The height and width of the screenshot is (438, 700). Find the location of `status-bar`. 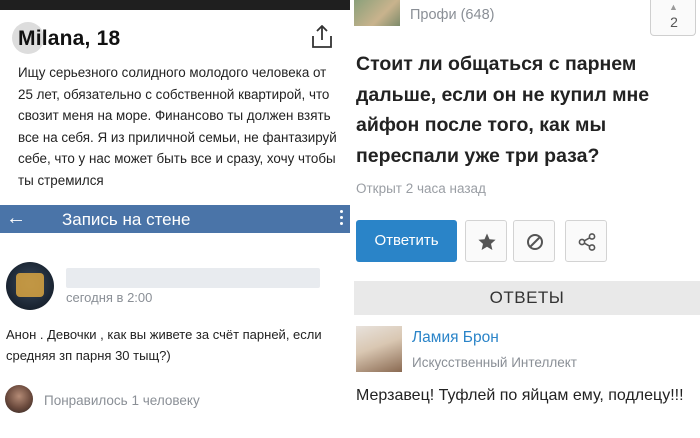

status-bar is located at coordinates (175, 5).